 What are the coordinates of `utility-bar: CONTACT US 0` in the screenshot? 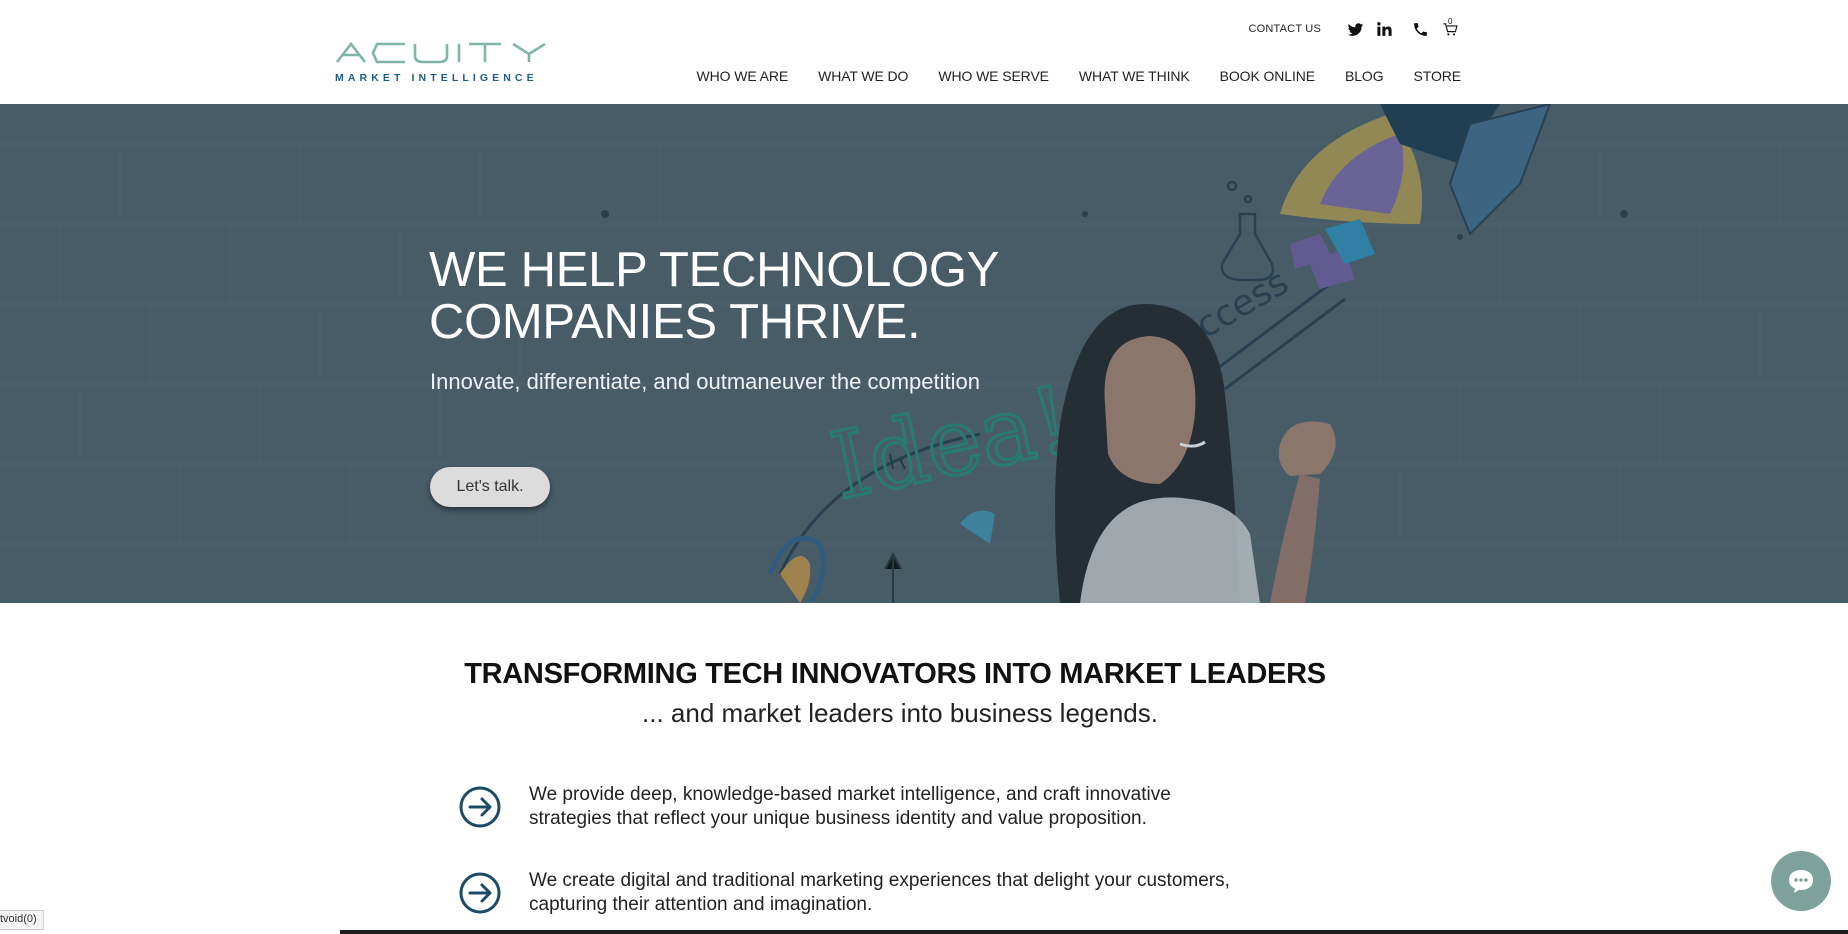 It's located at (1354, 28).